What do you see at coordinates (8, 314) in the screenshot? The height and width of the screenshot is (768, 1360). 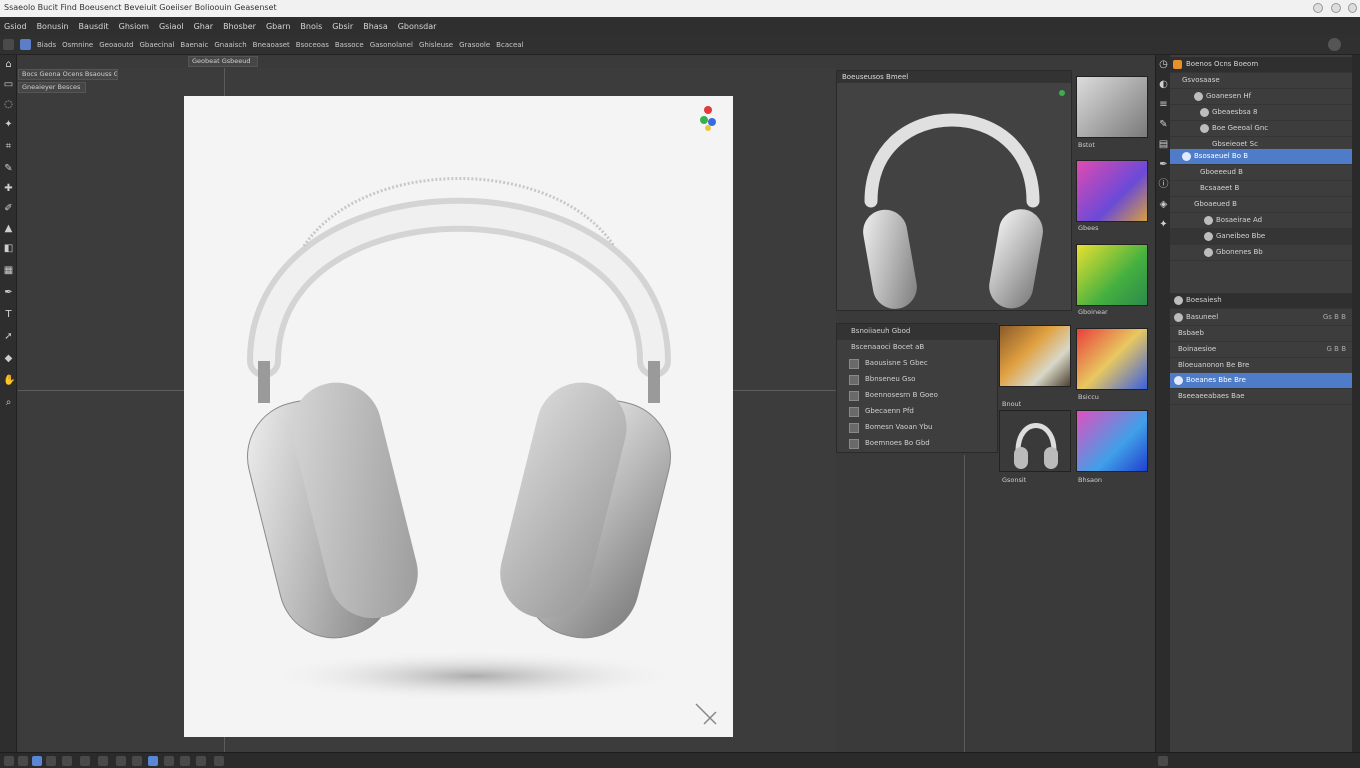 I see `text-tool-icon: T` at bounding box center [8, 314].